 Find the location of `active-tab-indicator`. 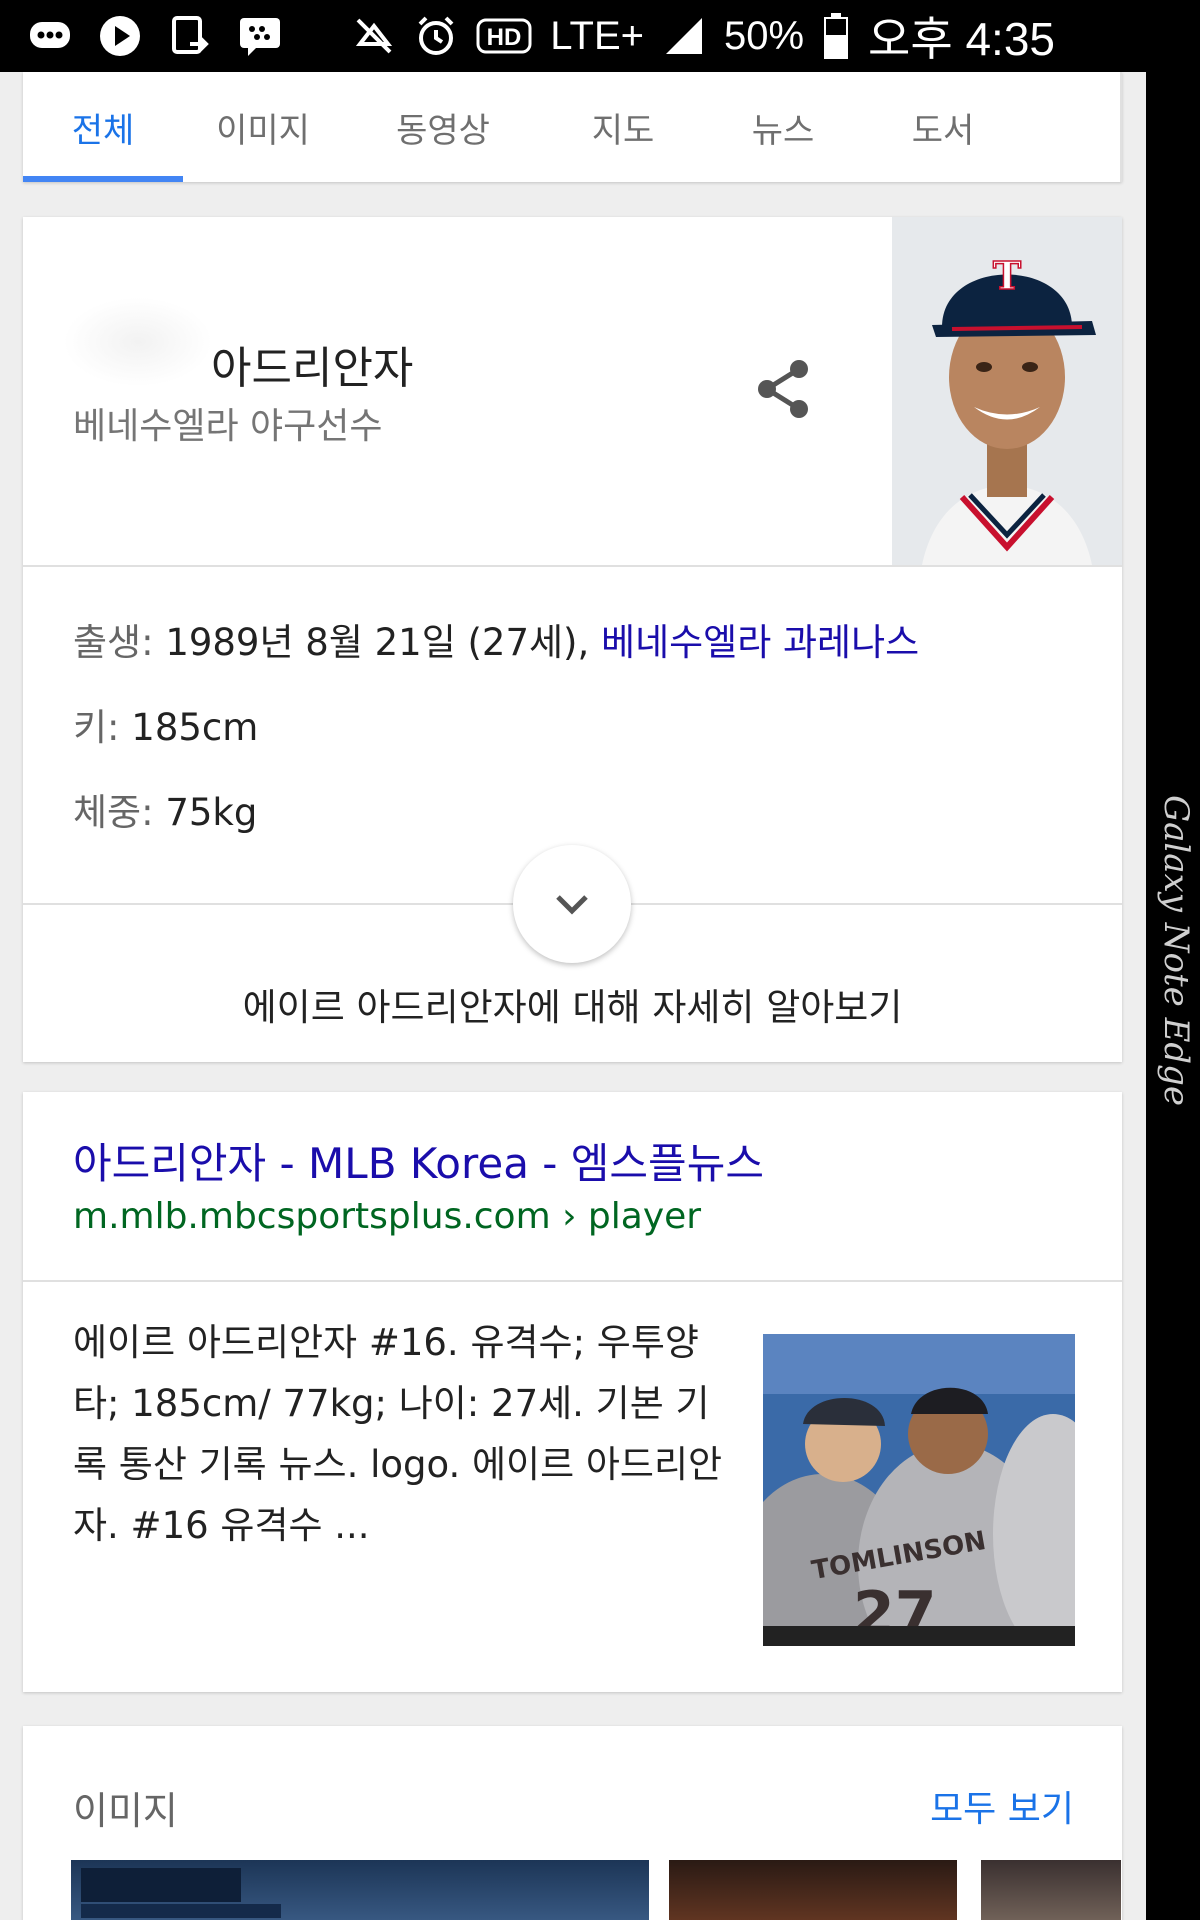

active-tab-indicator is located at coordinates (103, 179).